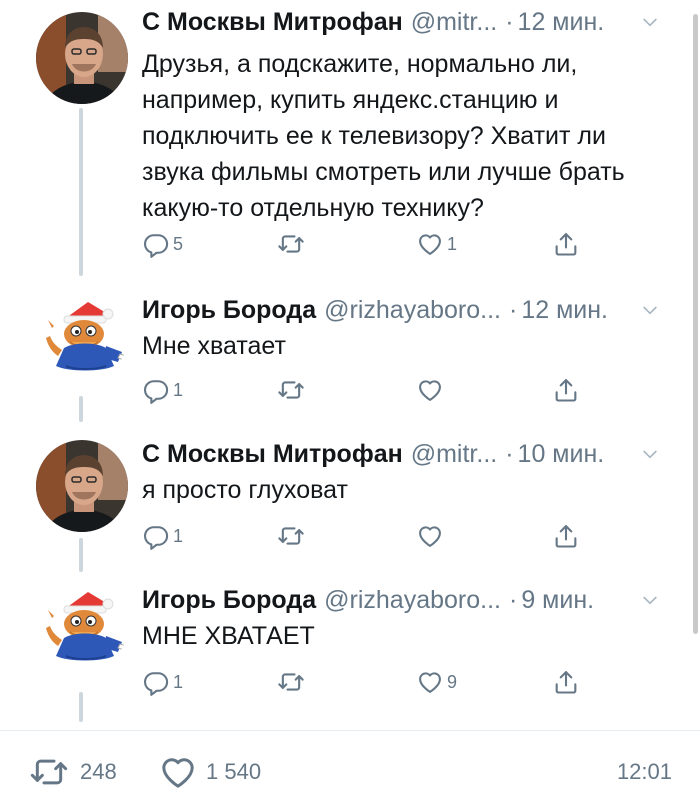 This screenshot has width=700, height=809. Describe the element at coordinates (228, 636) in the screenshot. I see `tweet-text: МНЕ ХВАТАЕТ` at that location.